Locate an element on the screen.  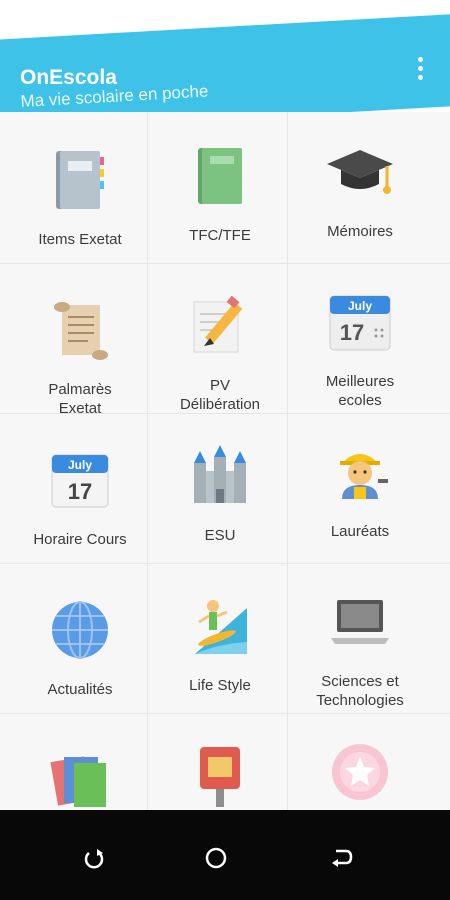
grid-item-palmares-exetat: Palmarès Exetat is located at coordinates (80, 346).